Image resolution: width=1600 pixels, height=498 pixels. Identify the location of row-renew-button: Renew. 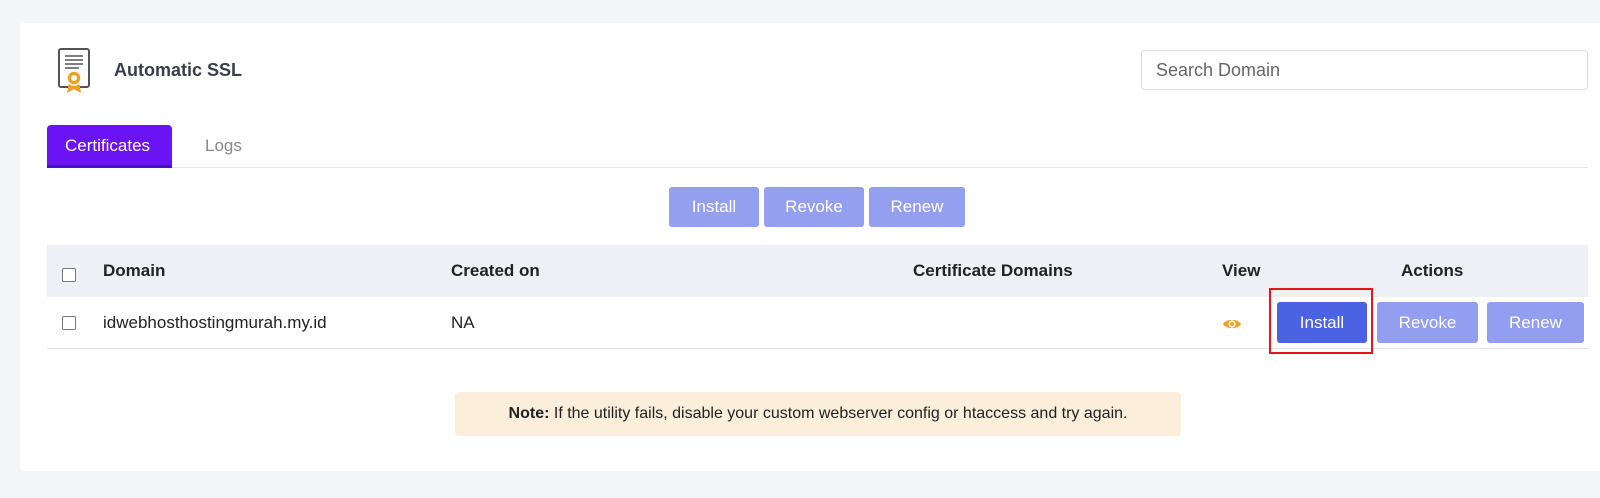
(1535, 322).